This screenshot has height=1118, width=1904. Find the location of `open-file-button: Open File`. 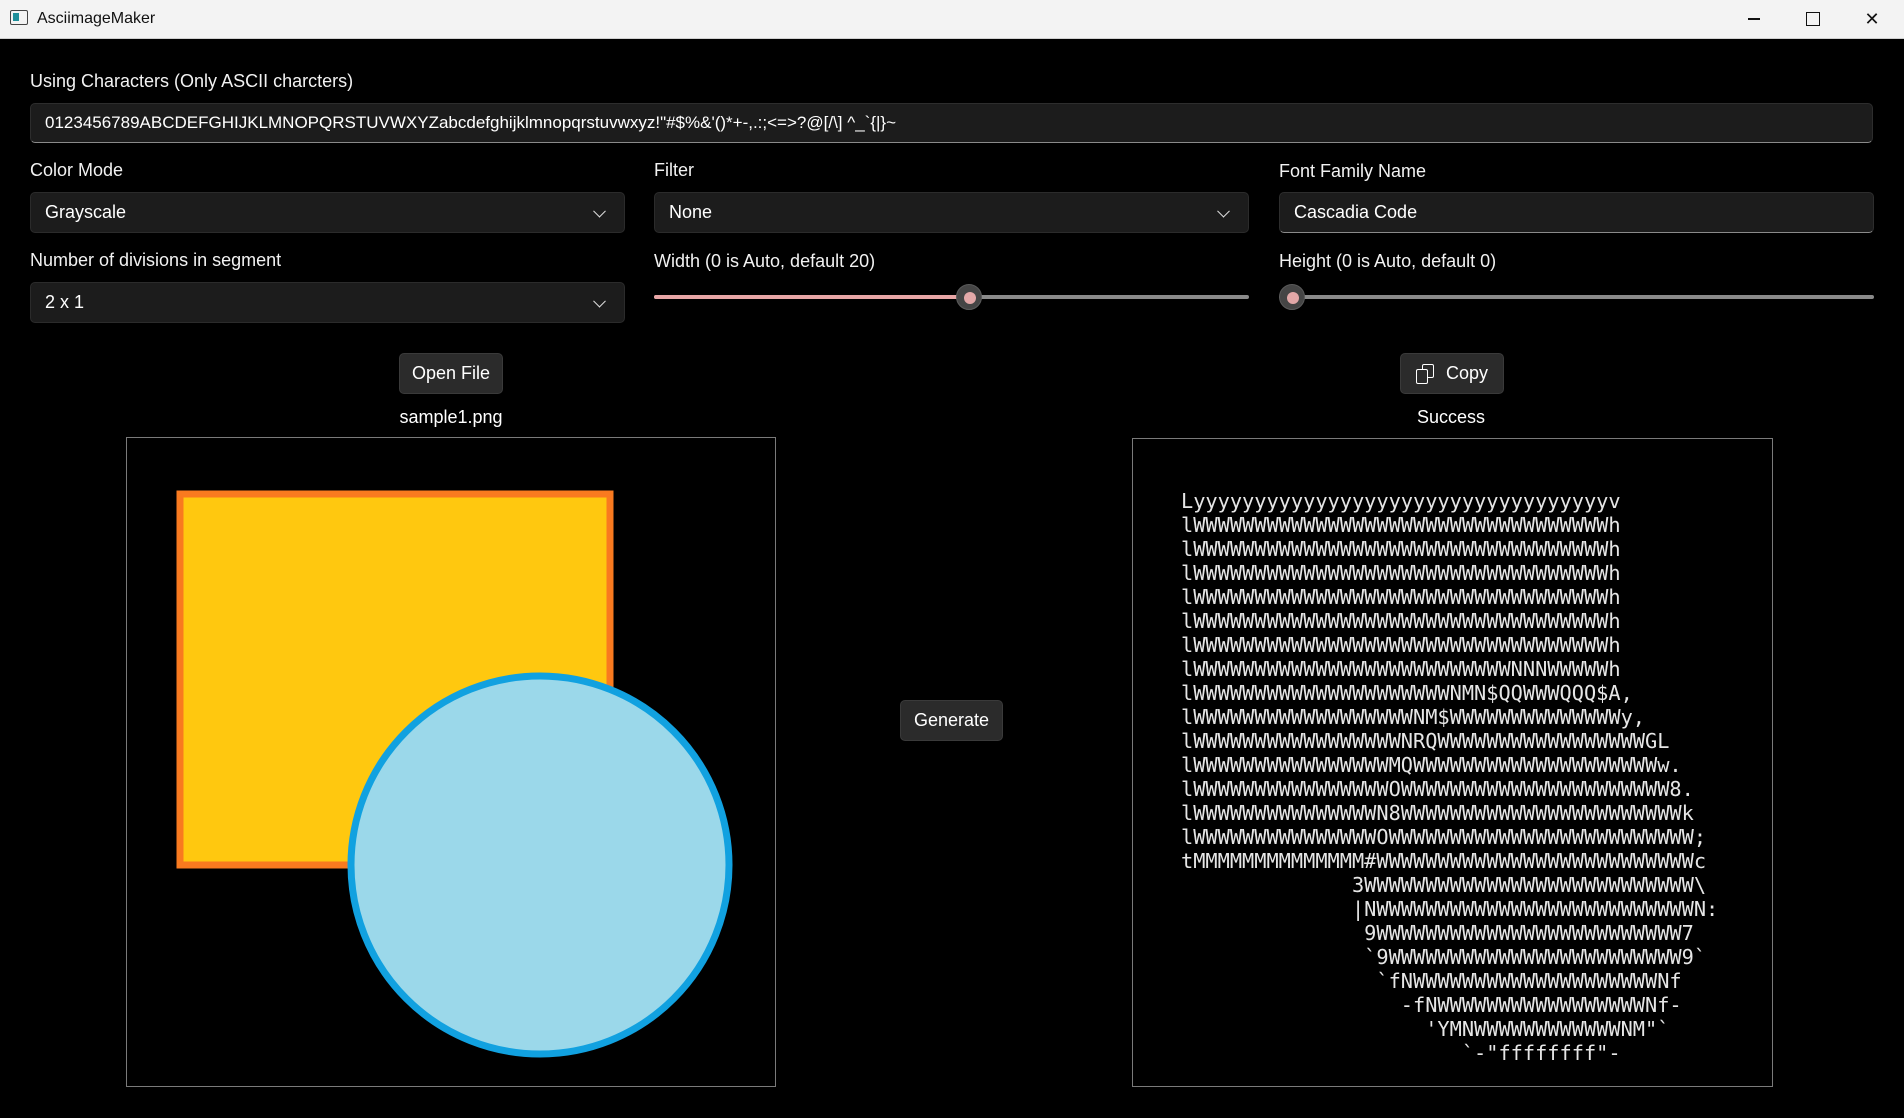

open-file-button: Open File is located at coordinates (451, 373).